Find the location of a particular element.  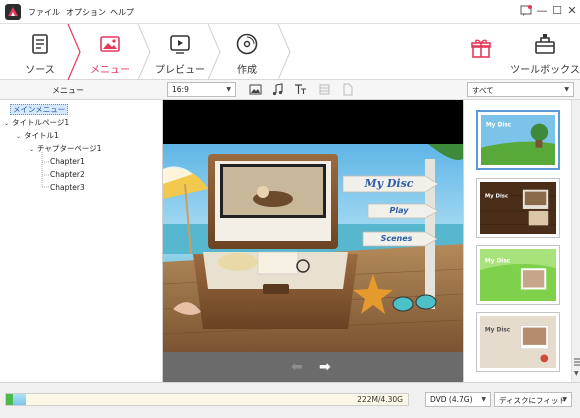

fit-option-select: ディスクにフィット ▼ is located at coordinates (533, 399).